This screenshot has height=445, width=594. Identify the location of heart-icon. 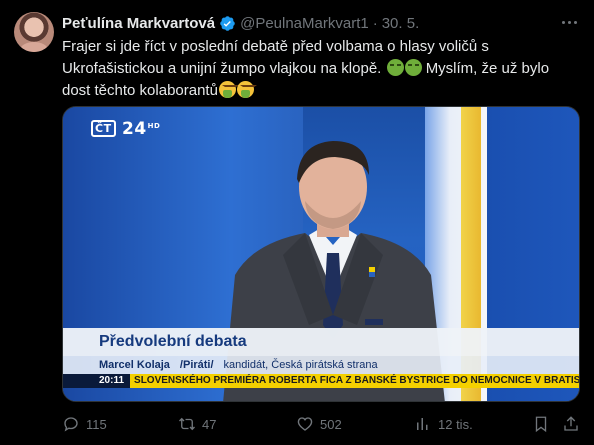
(305, 424).